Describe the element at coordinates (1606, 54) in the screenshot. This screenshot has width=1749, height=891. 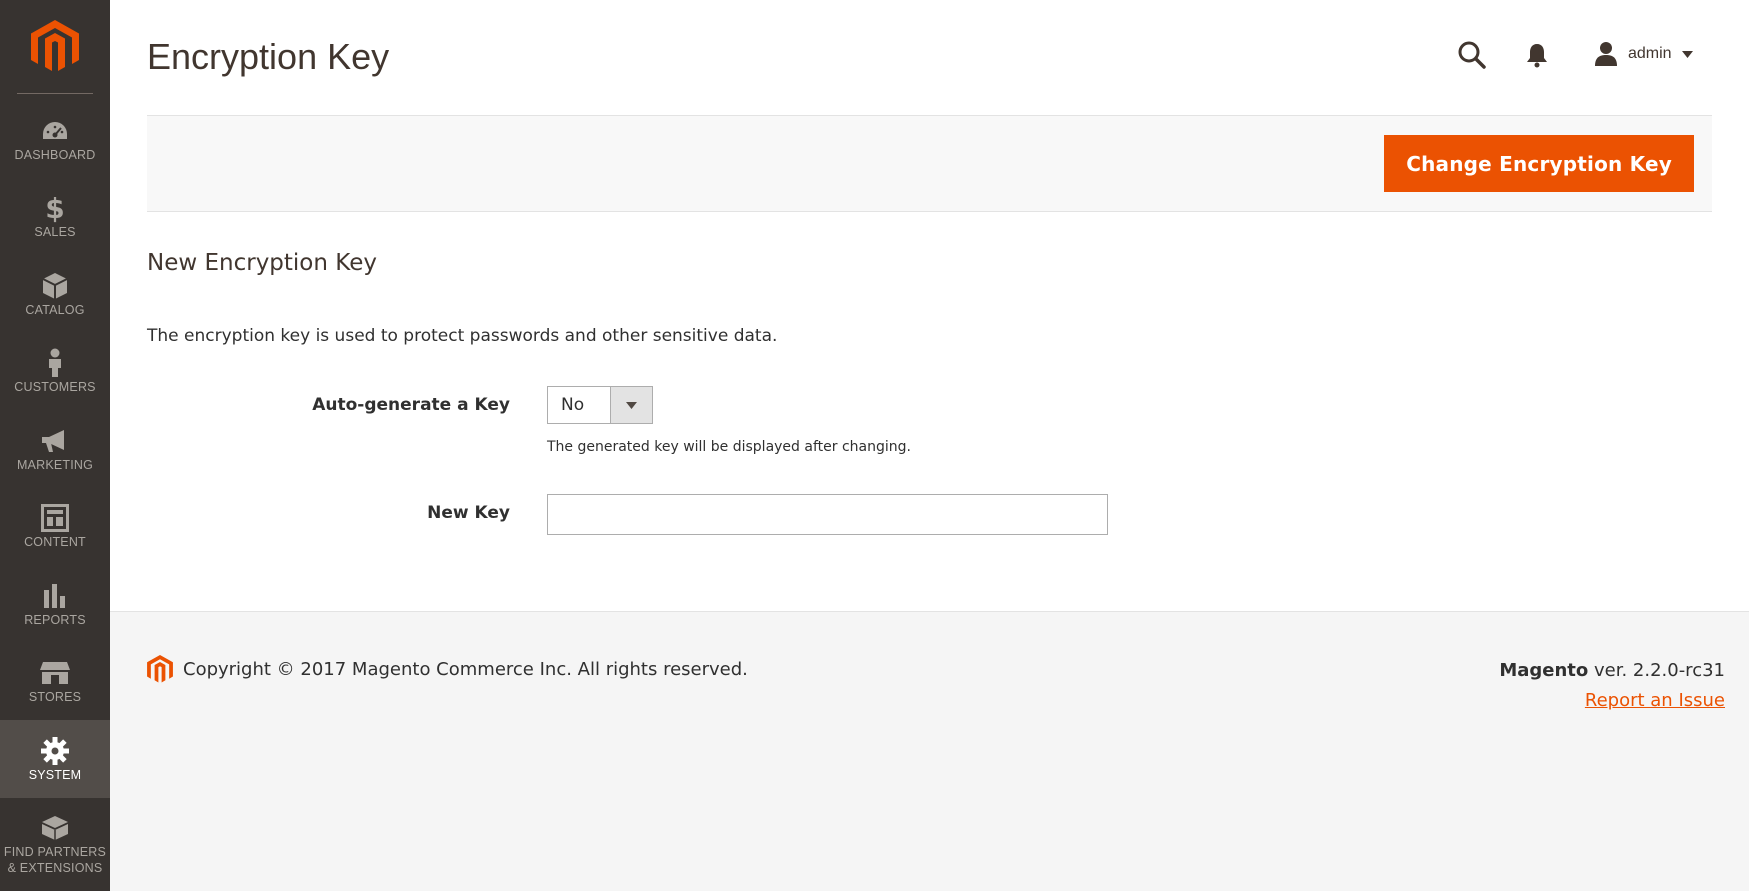
I see `user-icon` at that location.